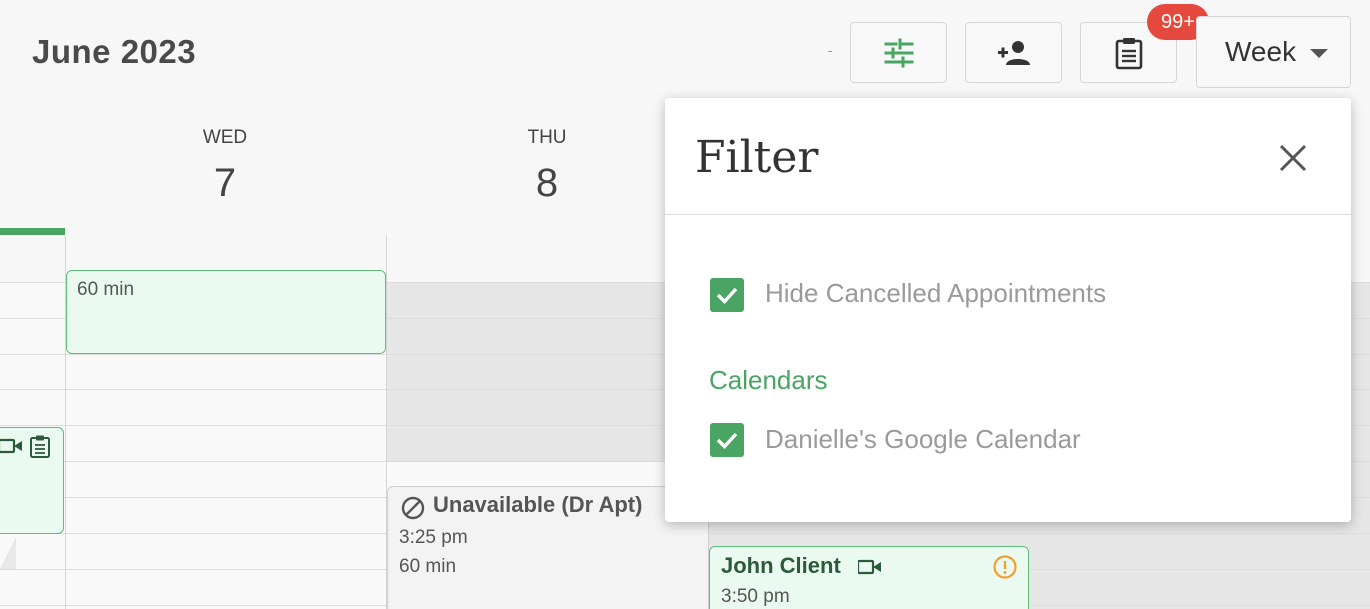  I want to click on event-time: 3:50 pm, so click(755, 596).